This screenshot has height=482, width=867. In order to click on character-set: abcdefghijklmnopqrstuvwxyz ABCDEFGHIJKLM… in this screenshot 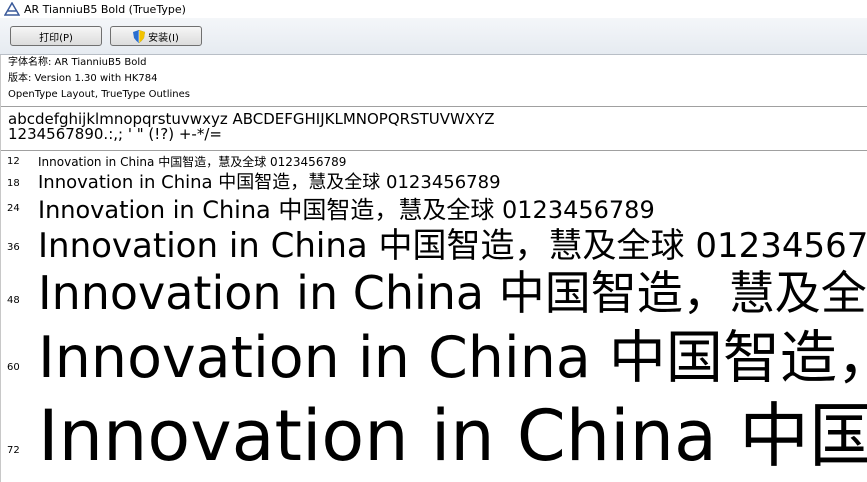, I will do `click(433, 127)`.